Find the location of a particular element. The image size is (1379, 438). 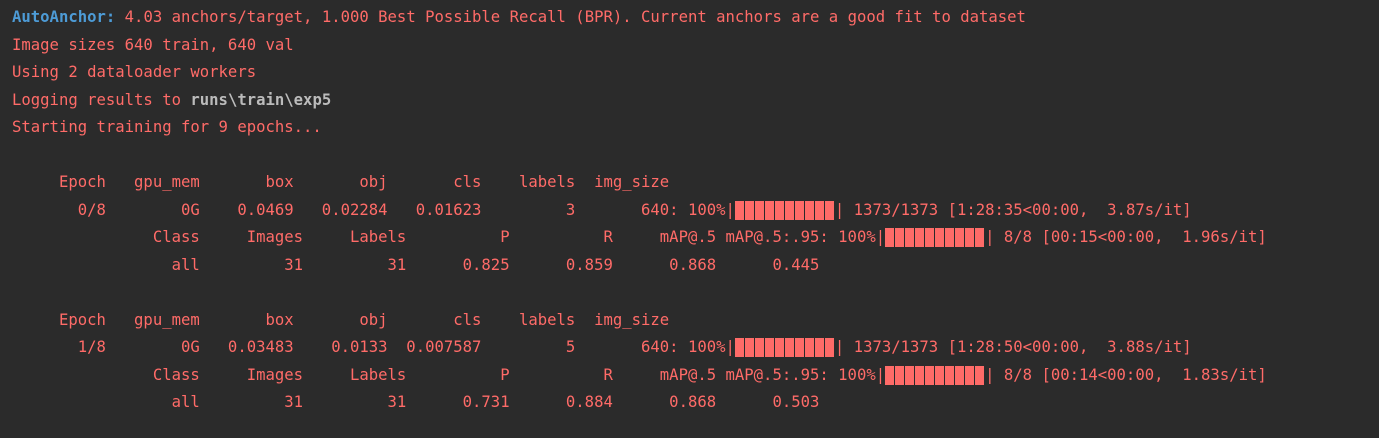

workers-line: Using 2 dataloader workers is located at coordinates (134, 72).